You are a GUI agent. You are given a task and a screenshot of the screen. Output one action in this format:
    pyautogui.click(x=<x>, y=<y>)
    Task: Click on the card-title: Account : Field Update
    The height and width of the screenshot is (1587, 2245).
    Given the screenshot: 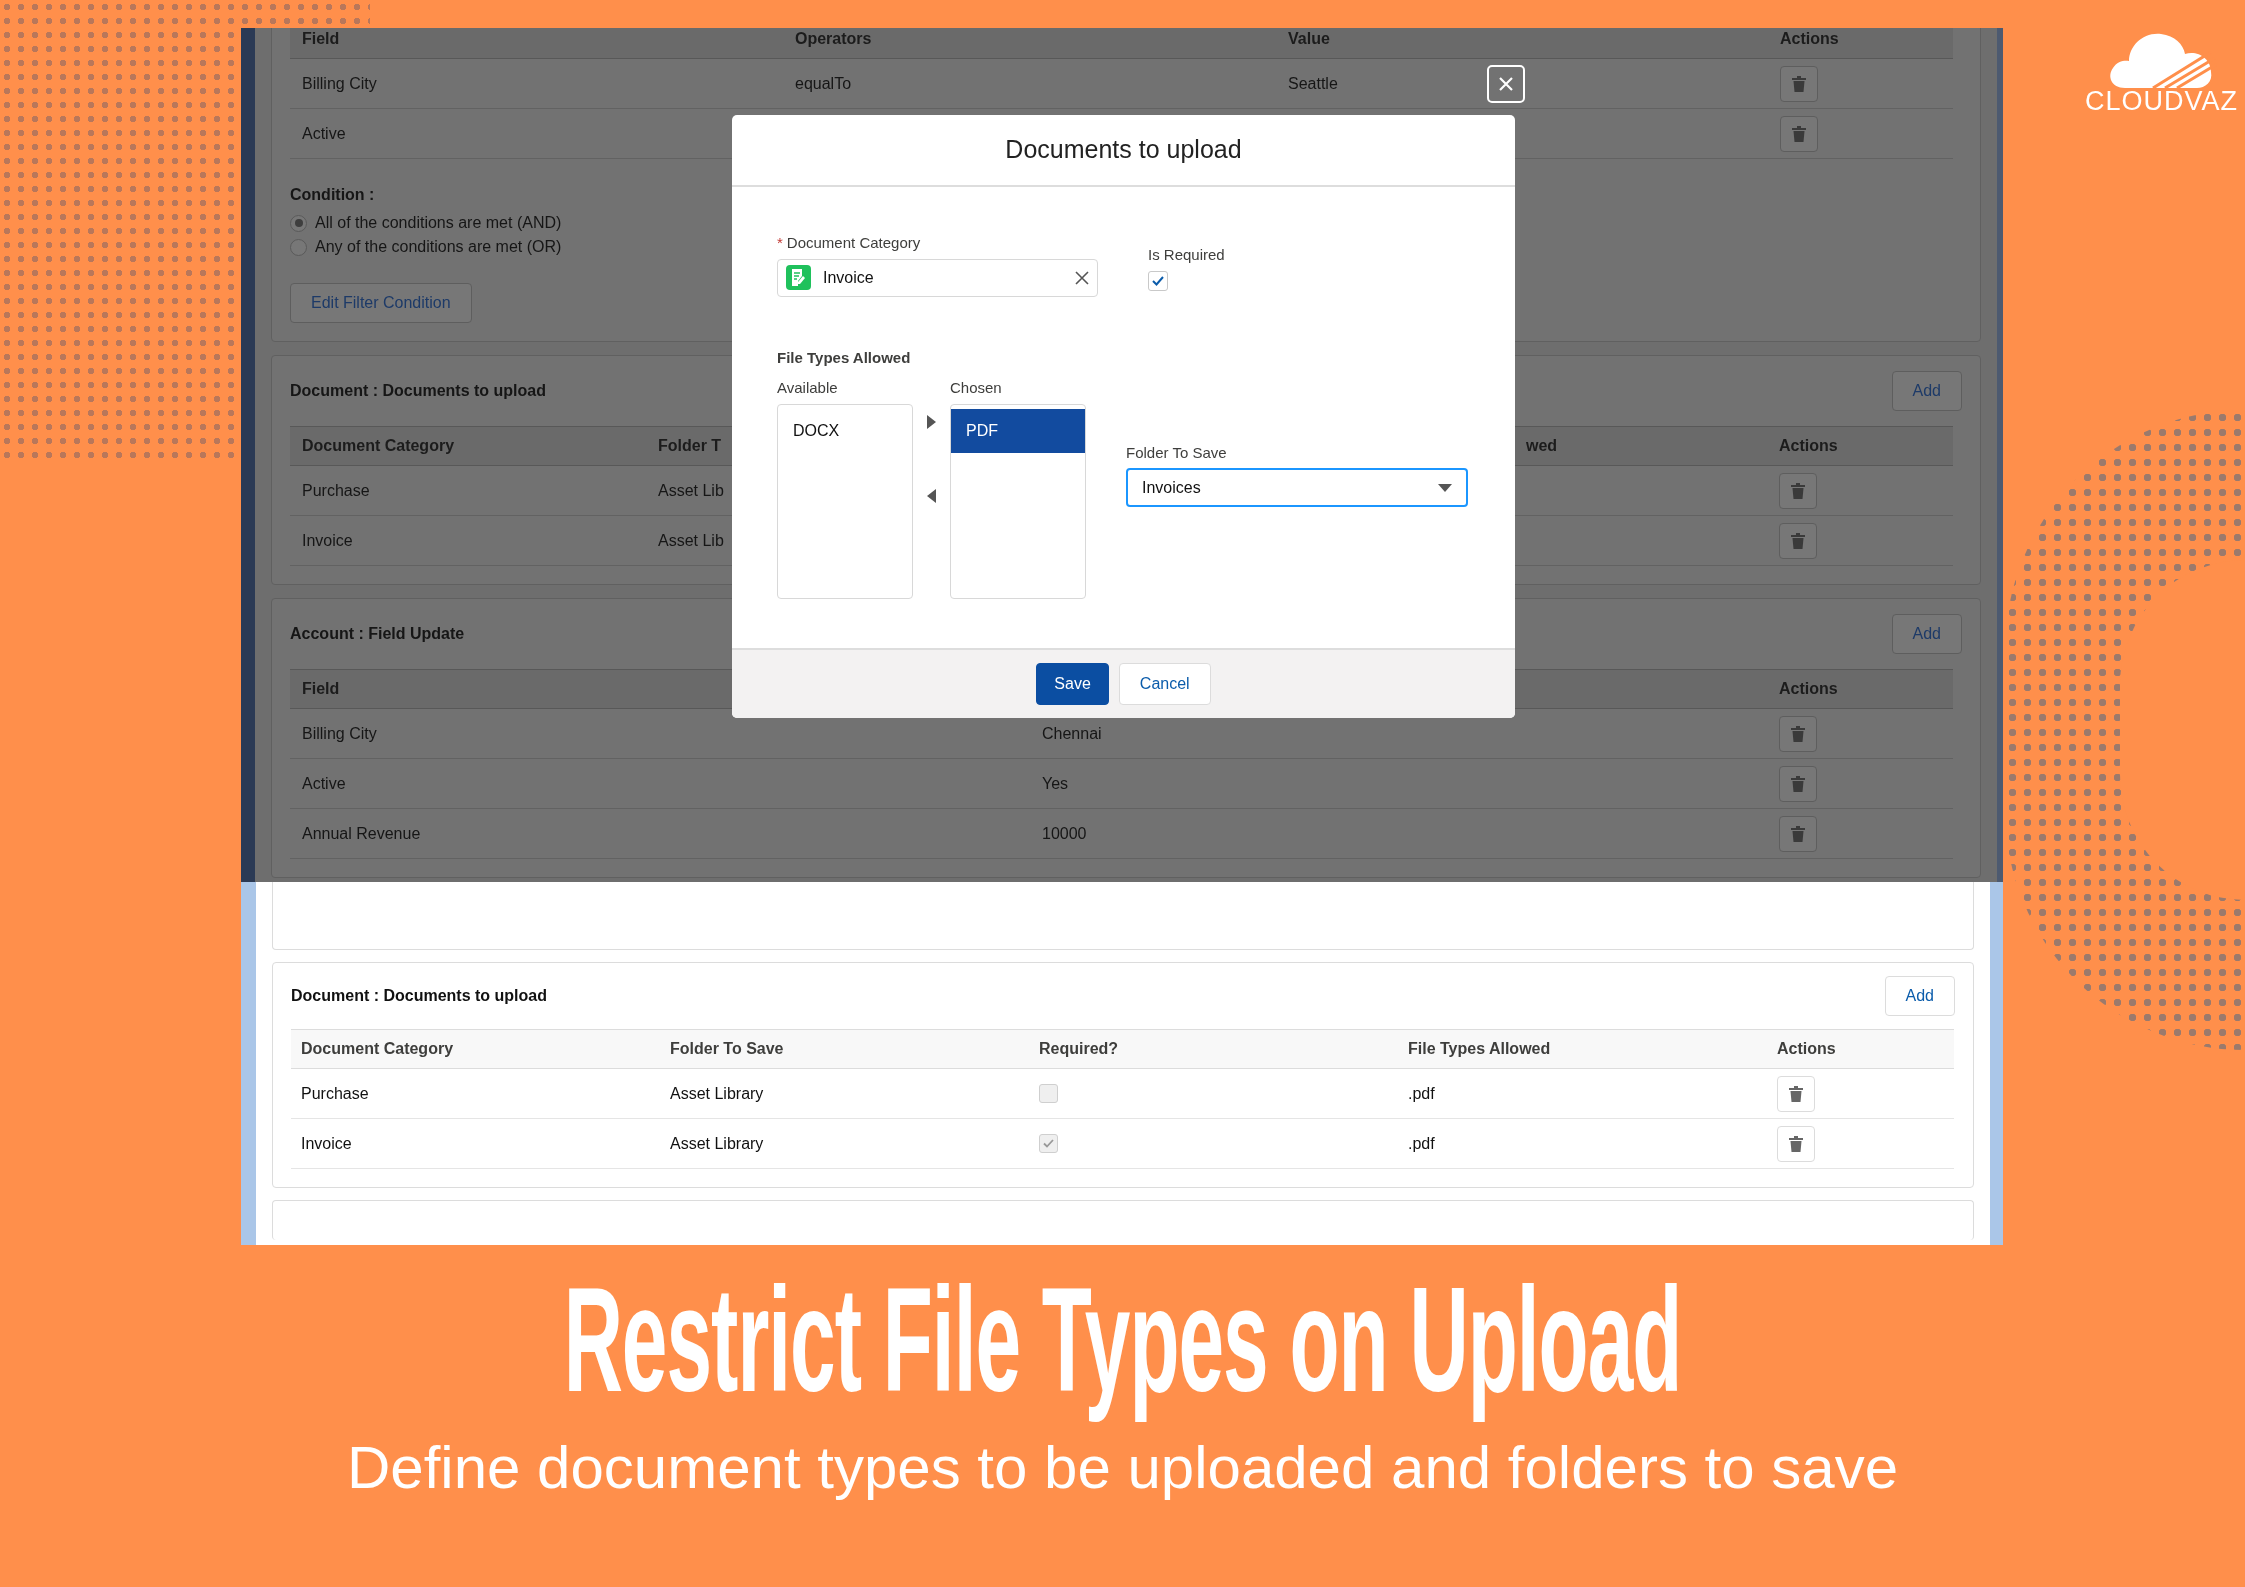 What is the action you would take?
    pyautogui.click(x=377, y=634)
    